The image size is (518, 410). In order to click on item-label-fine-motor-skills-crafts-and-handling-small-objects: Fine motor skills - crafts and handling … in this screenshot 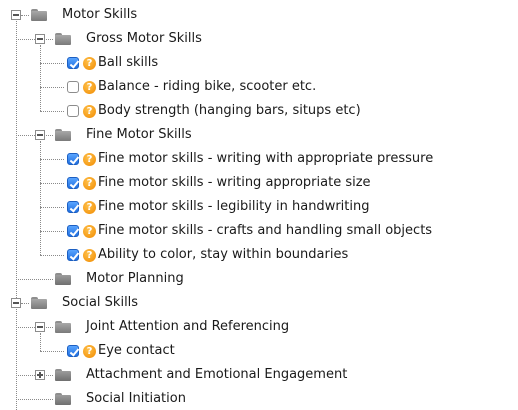, I will do `click(265, 231)`.